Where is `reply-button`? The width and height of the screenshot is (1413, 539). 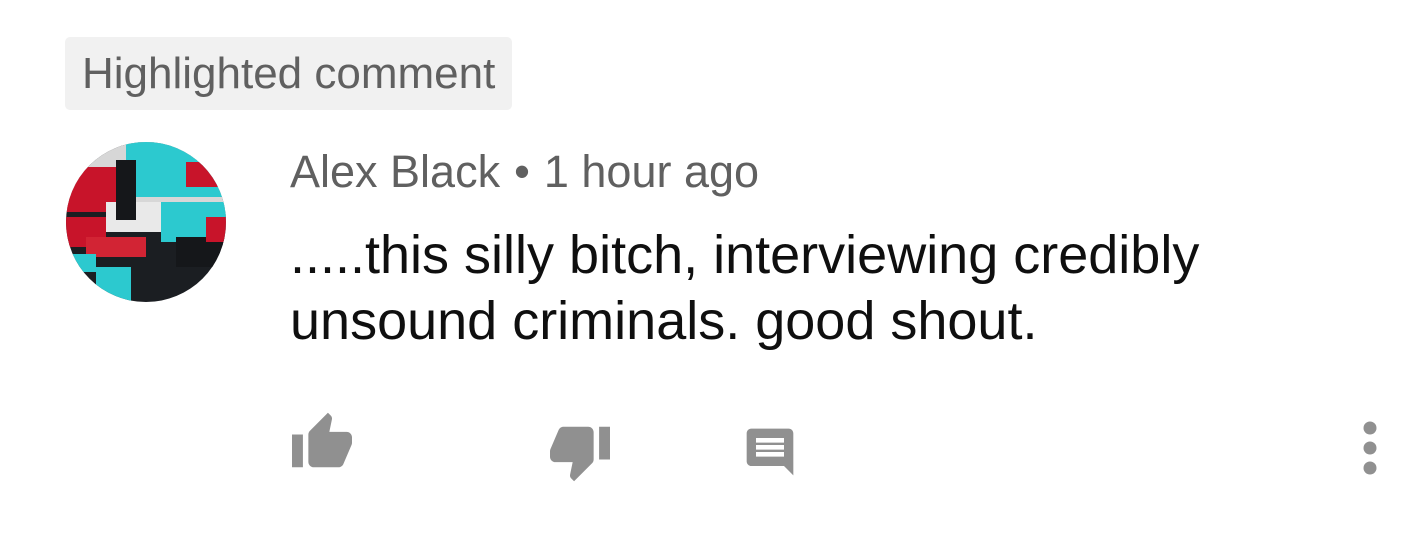
reply-button is located at coordinates (770, 452).